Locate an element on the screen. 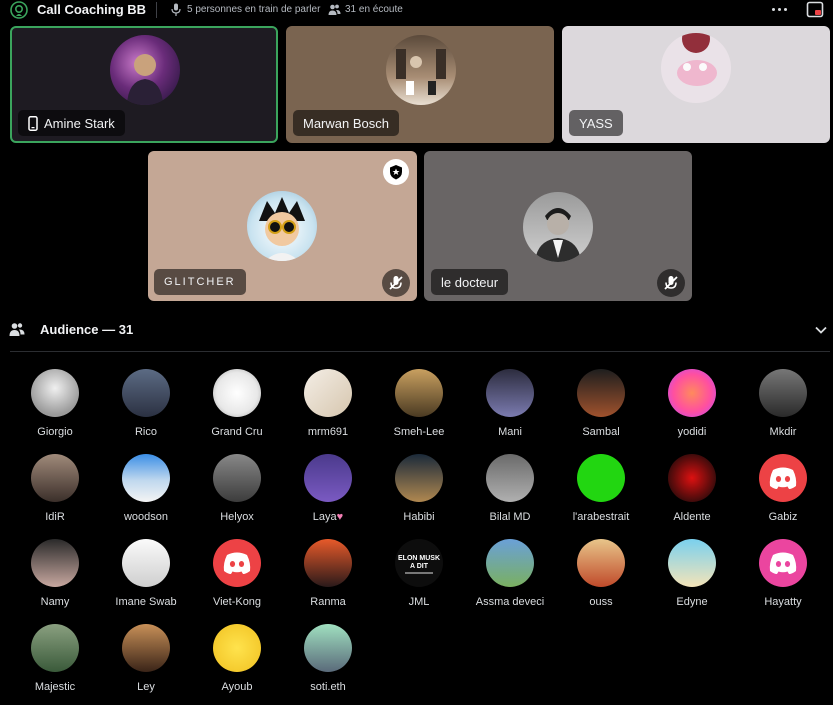 The height and width of the screenshot is (705, 833). speaker-tile-le-docteur: le docteur is located at coordinates (558, 226).